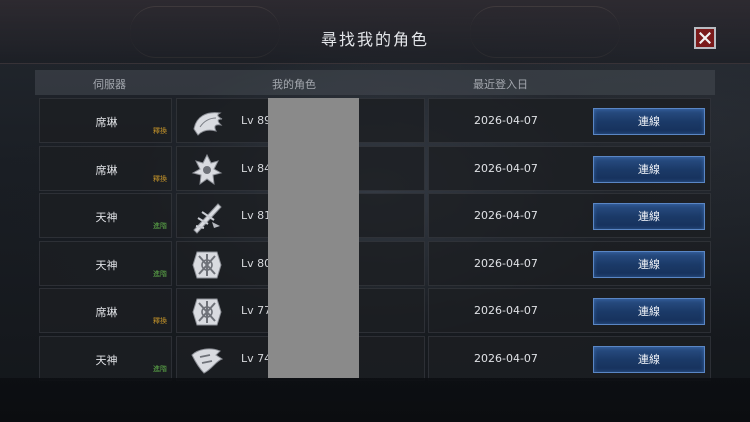 This screenshot has height=422, width=750. What do you see at coordinates (109, 84) in the screenshot?
I see `column-header-server: 伺服器` at bounding box center [109, 84].